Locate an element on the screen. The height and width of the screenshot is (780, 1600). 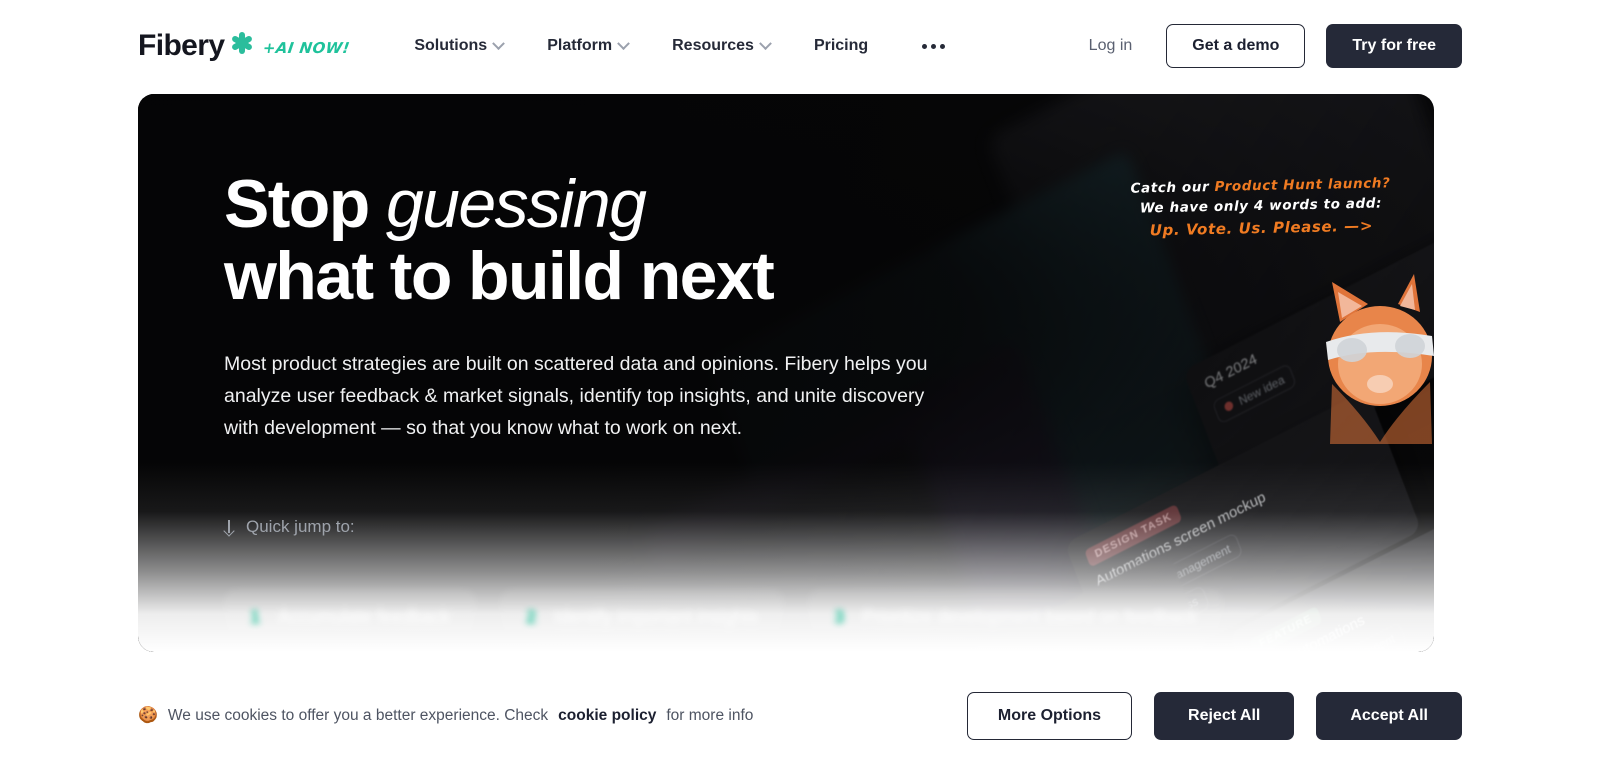
ai-now-badge: +AI NOW! is located at coordinates (307, 48).